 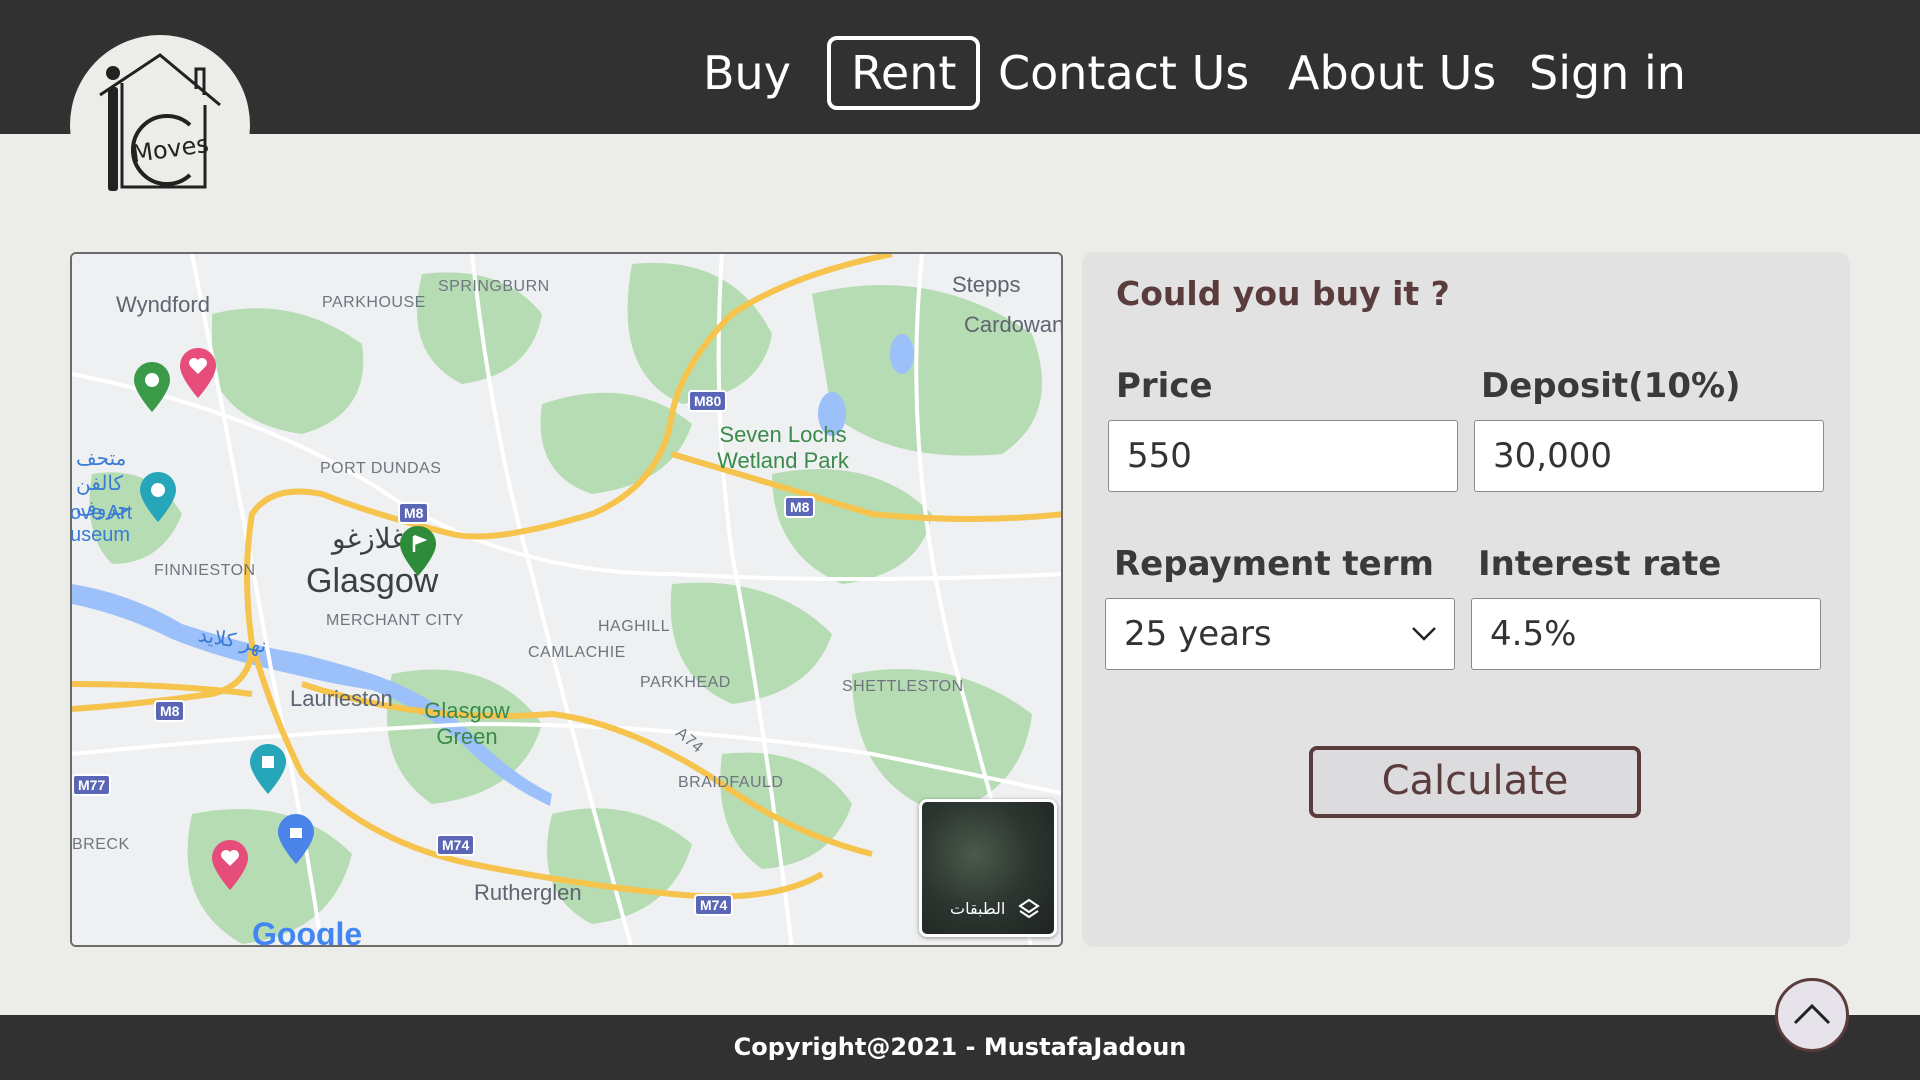 I want to click on site-logo: Moves, so click(x=160, y=125).